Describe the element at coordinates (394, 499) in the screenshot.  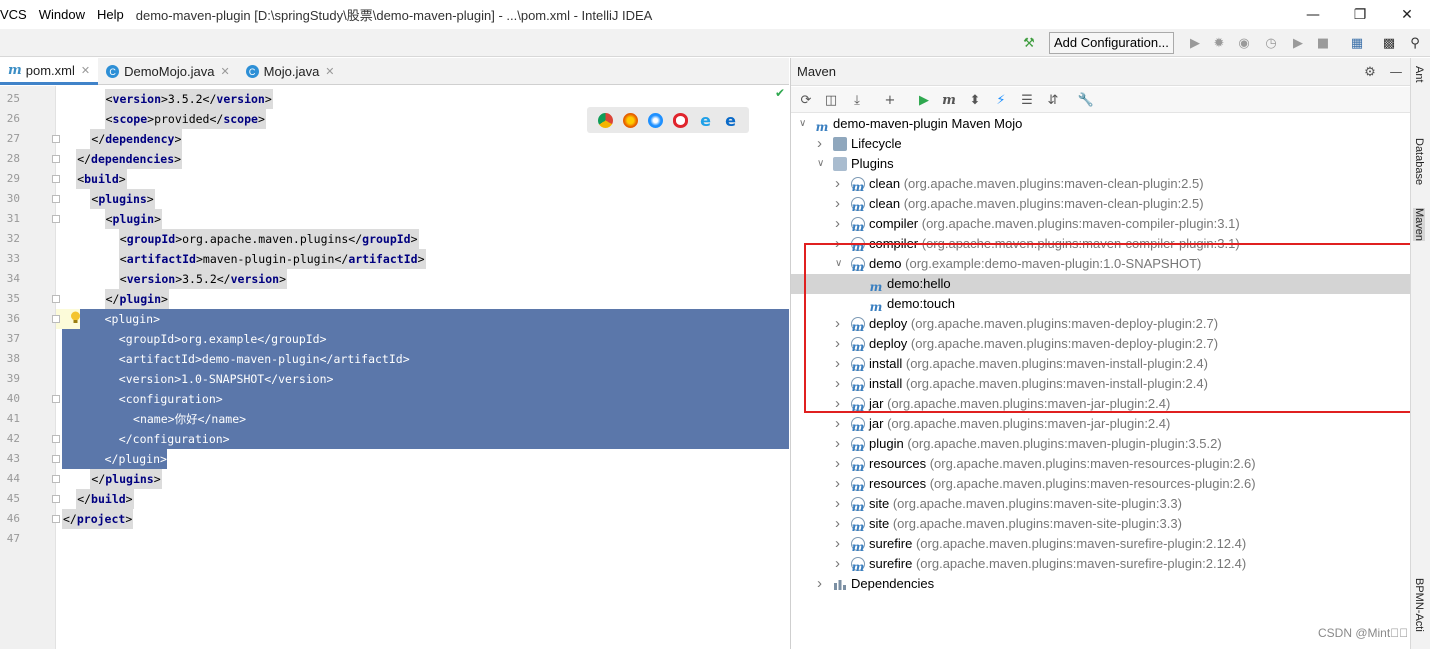
I see `code-line: 45 </build>` at that location.